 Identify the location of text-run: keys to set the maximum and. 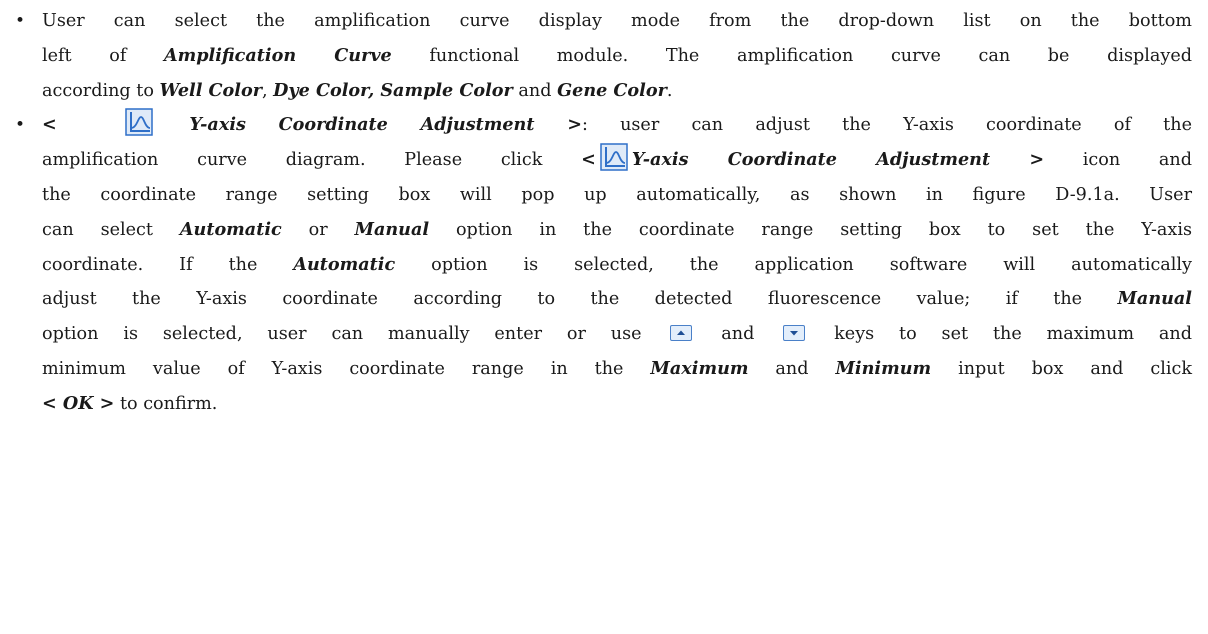
(1000, 334).